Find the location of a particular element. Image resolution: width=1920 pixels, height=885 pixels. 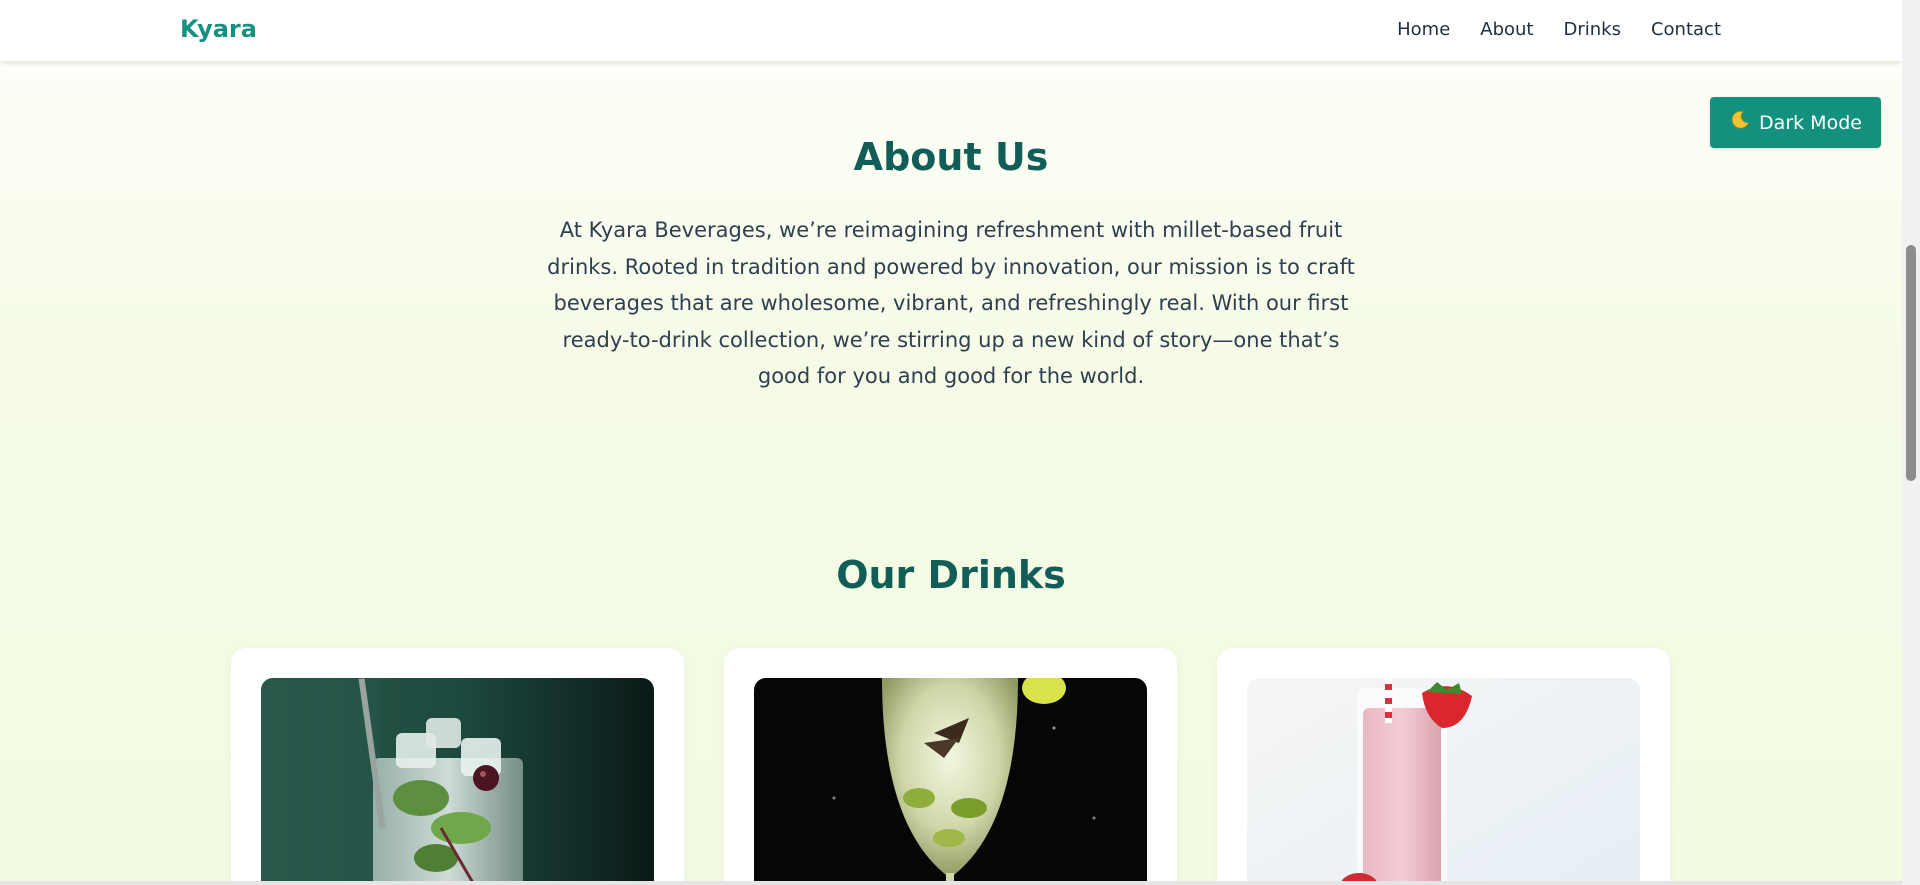

mint-mojito-glass-image is located at coordinates (457, 781).